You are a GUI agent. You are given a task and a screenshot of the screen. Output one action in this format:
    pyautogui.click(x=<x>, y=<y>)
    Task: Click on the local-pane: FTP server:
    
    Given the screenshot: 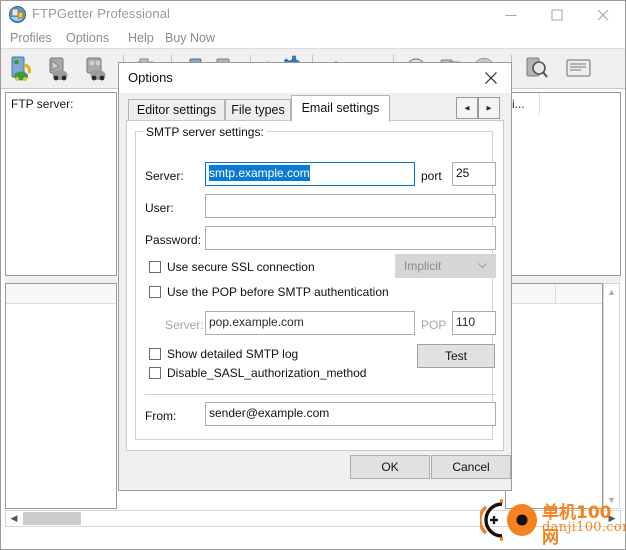 What is the action you would take?
    pyautogui.click(x=61, y=184)
    